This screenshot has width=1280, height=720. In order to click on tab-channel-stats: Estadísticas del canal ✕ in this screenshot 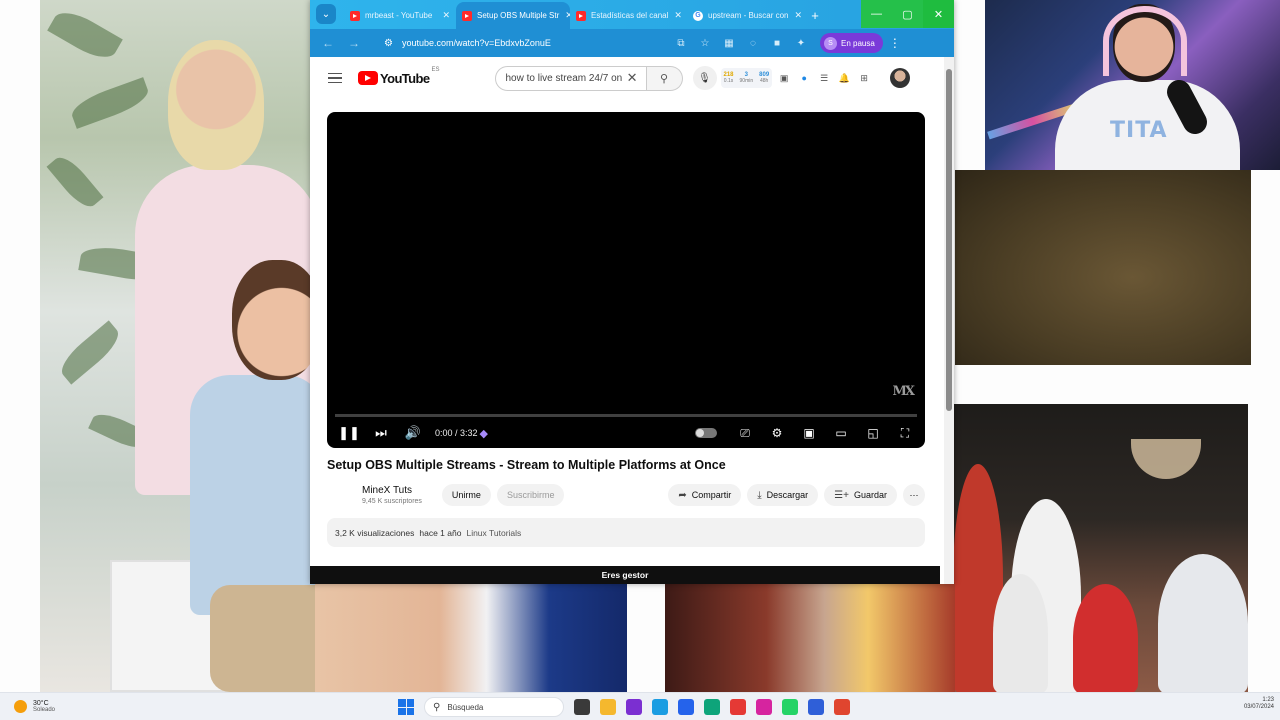, I will do `click(628, 15)`.